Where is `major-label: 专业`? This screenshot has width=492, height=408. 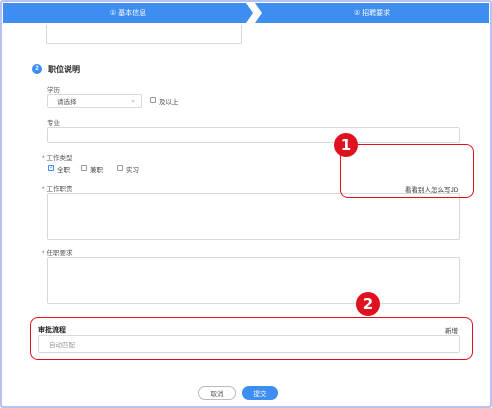 major-label: 专业 is located at coordinates (53, 123).